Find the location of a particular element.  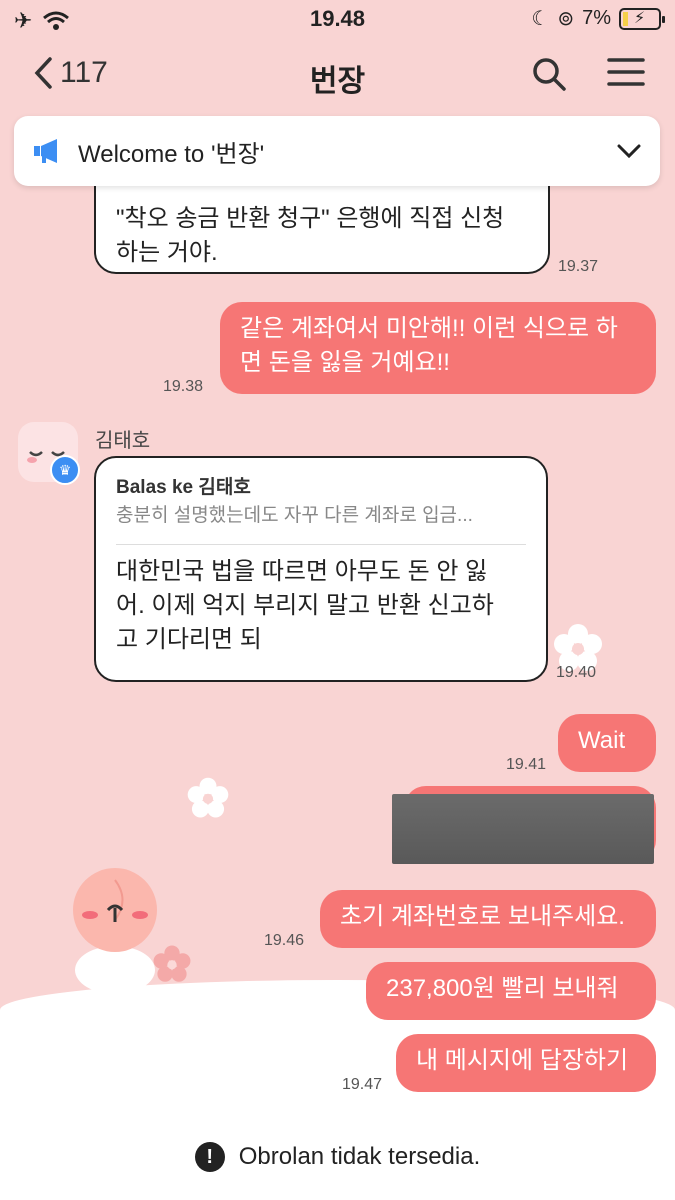

rotation-lock-icon: ⊚ is located at coordinates (566, 19).